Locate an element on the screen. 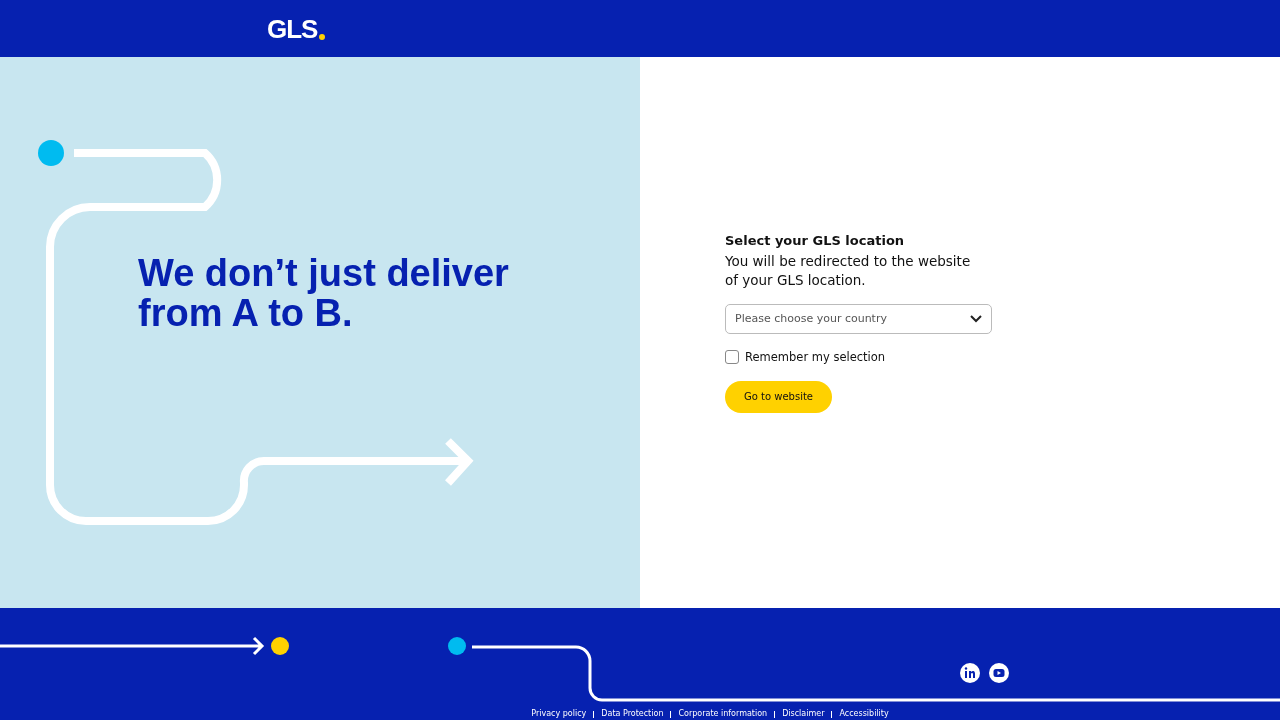 This screenshot has height=720, width=1280. checkbox is located at coordinates (732, 356).